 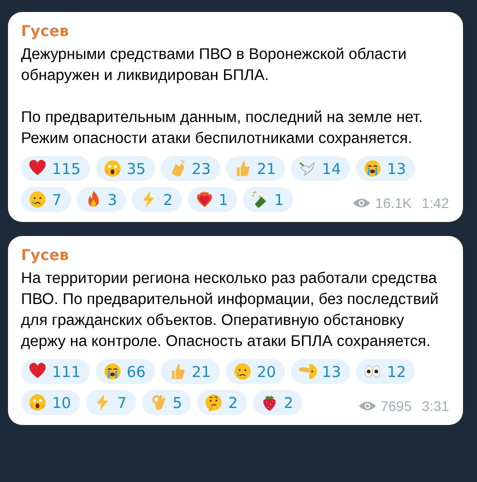 What do you see at coordinates (50, 402) in the screenshot?
I see `reaction-button: 10` at bounding box center [50, 402].